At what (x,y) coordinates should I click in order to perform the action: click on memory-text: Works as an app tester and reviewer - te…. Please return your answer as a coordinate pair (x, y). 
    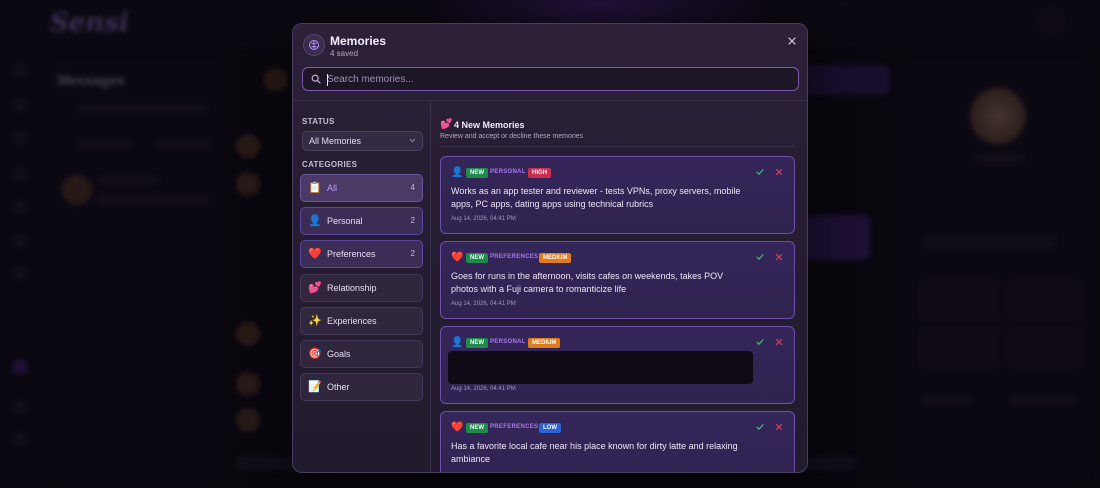
    Looking at the image, I should click on (596, 197).